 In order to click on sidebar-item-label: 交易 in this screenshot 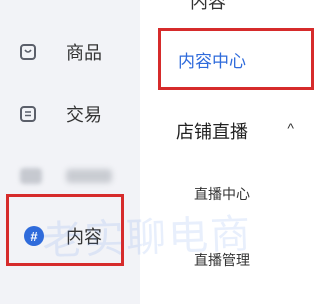, I will do `click(84, 115)`.